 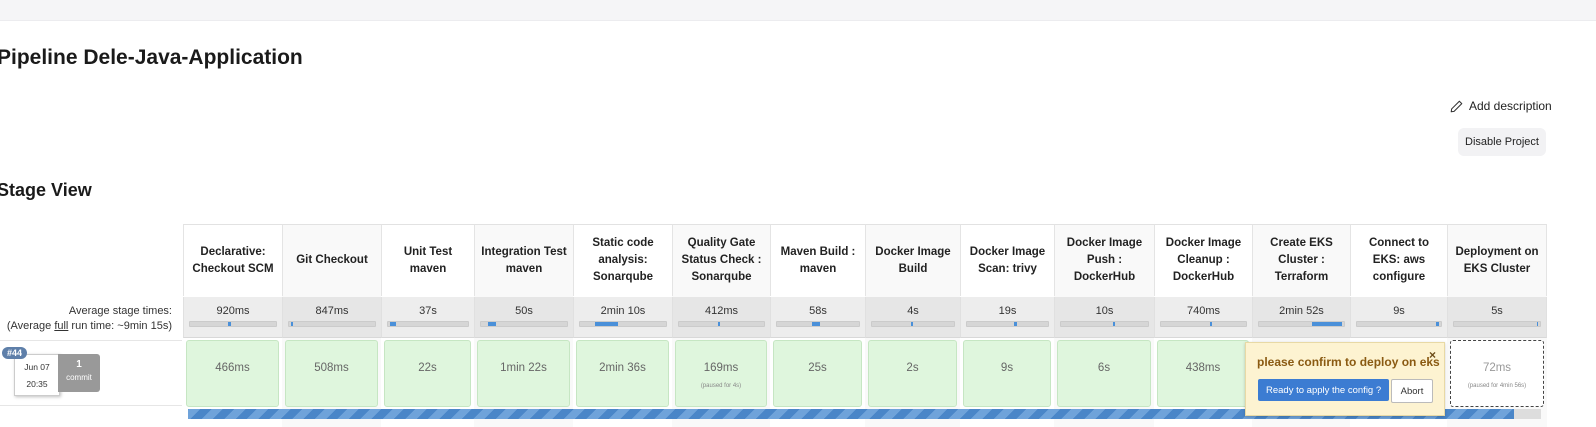 I want to click on stage-header: Declarative: Checkout SCM, so click(x=232, y=260).